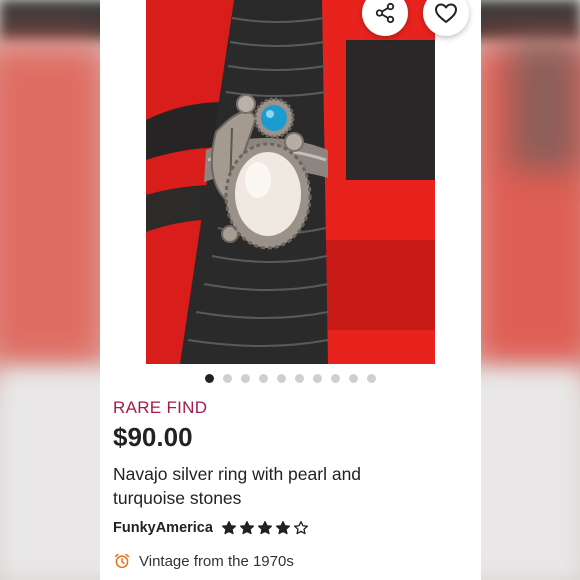 The height and width of the screenshot is (580, 580). What do you see at coordinates (385, 13) in the screenshot?
I see `share-icon` at bounding box center [385, 13].